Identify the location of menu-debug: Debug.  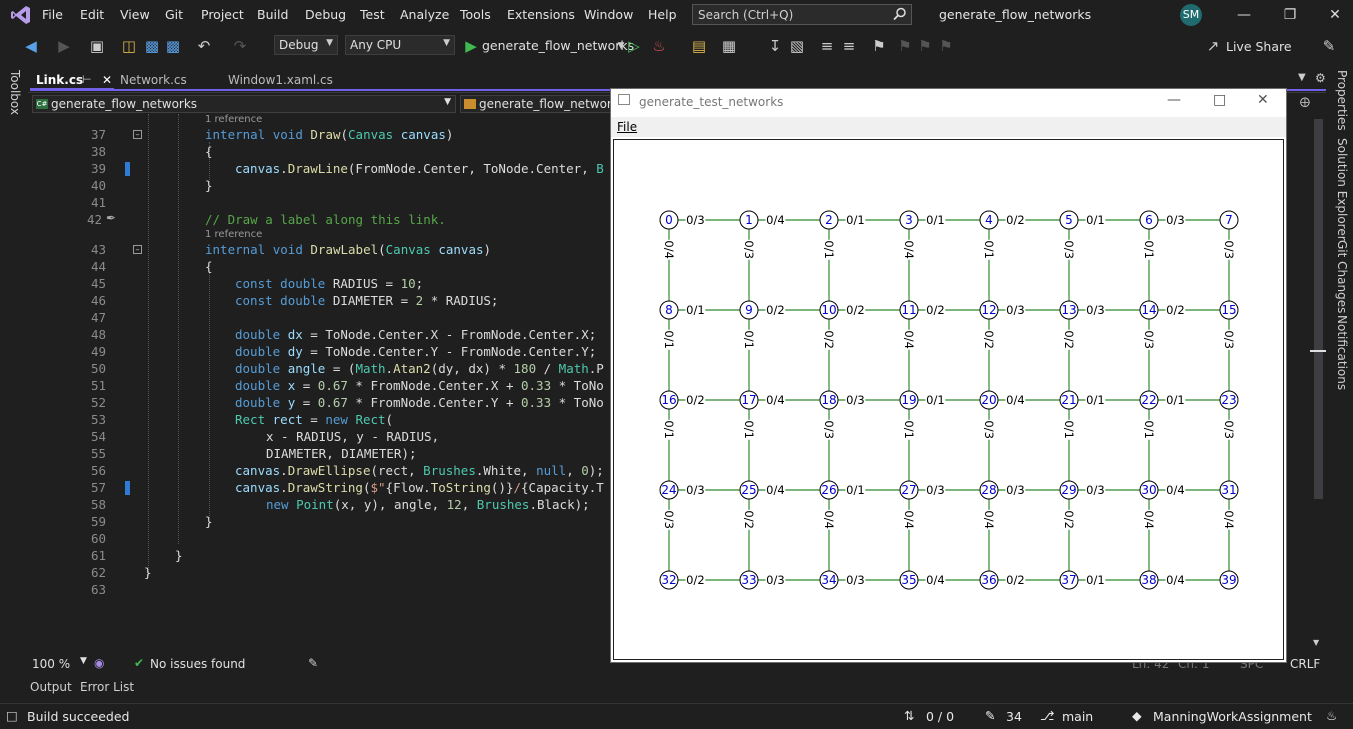
(325, 14).